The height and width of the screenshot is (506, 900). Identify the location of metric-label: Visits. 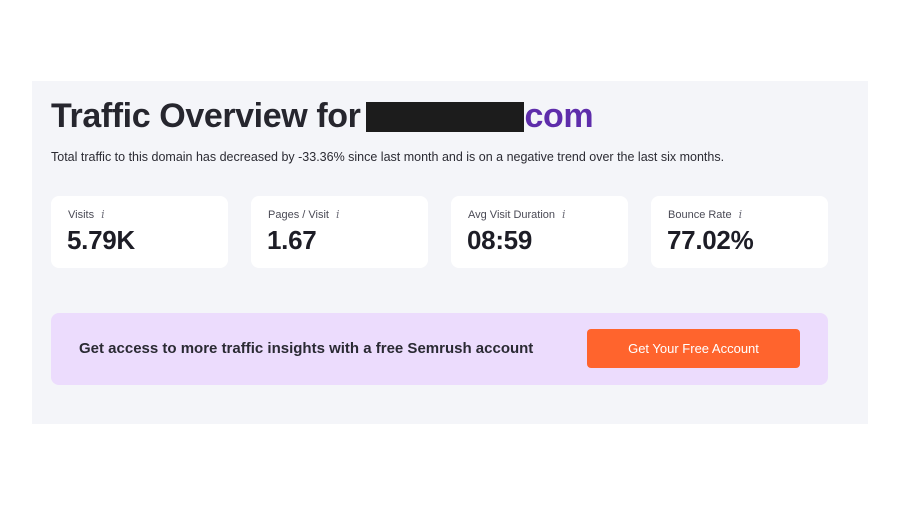
(81, 214).